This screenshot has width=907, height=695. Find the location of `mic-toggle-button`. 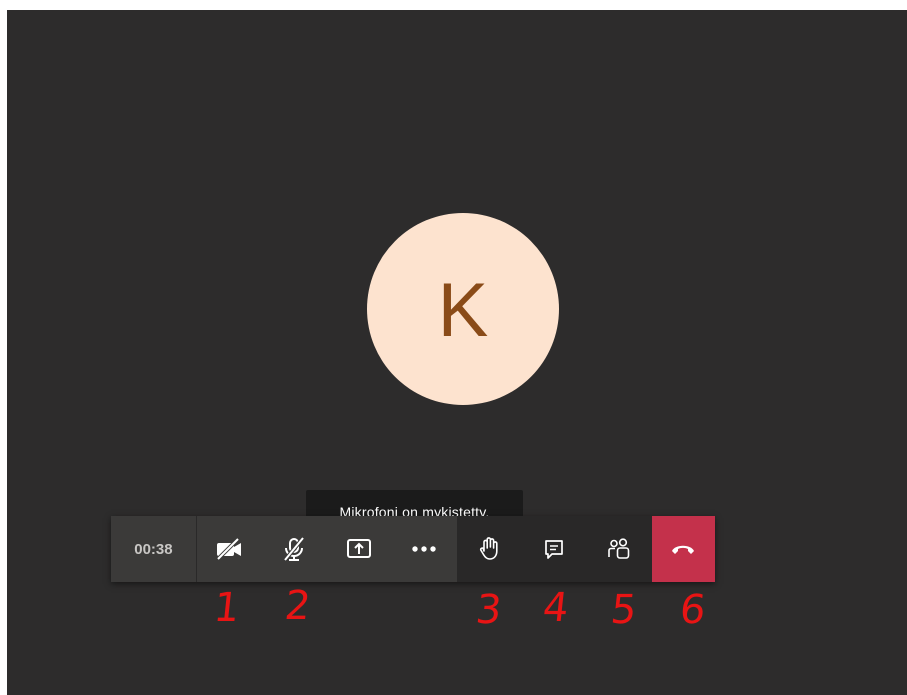

mic-toggle-button is located at coordinates (294, 549).